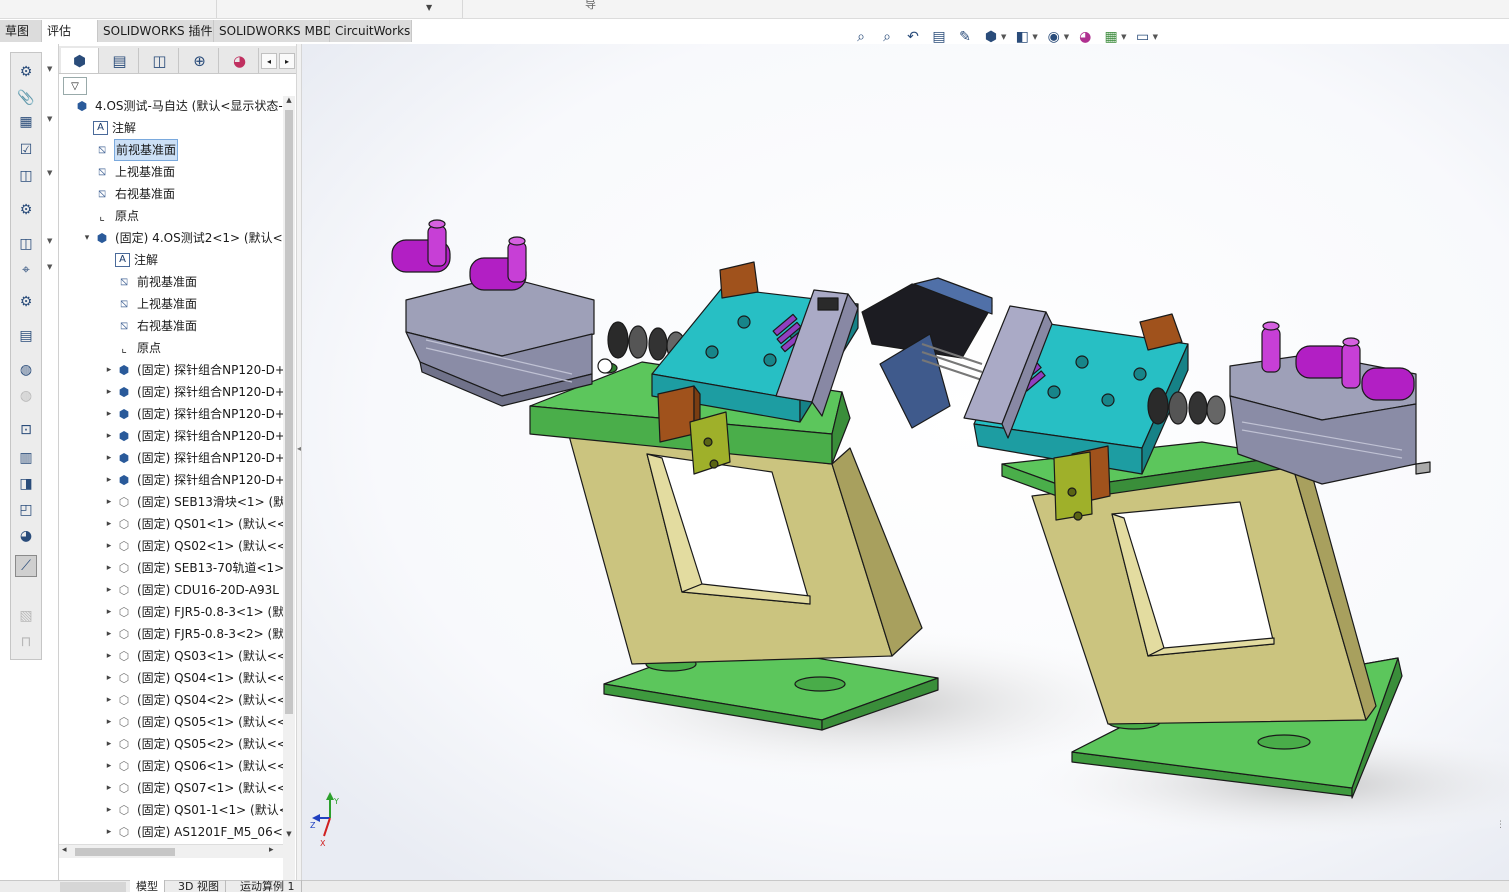  I want to click on tab-sketch: 草图, so click(21, 31).